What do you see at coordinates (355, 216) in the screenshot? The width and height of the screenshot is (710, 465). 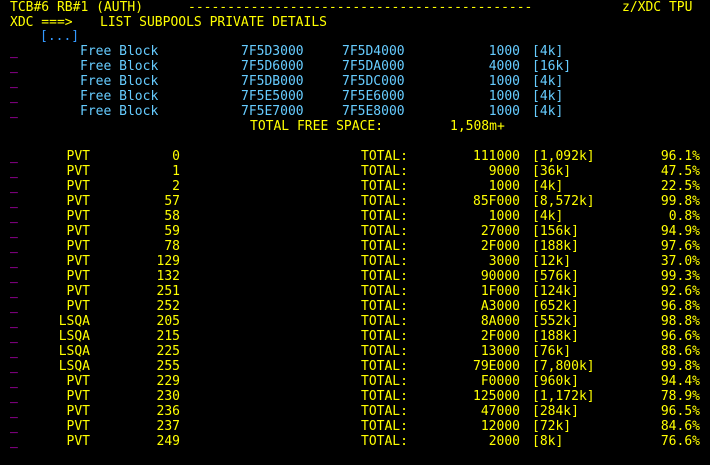 I see `subpool-row: _ PVT 58 TOTAL: 1000 [4k] 0.8%` at bounding box center [355, 216].